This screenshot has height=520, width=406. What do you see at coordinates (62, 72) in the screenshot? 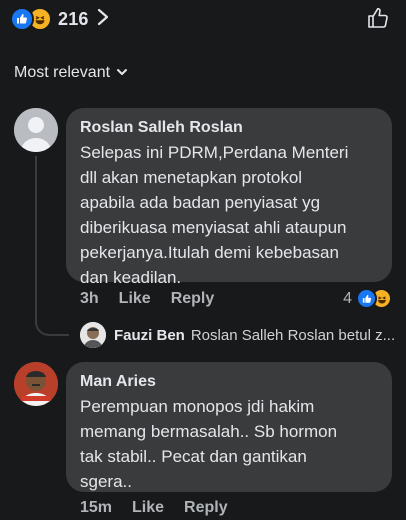
I see `sort-label: Most relevant` at bounding box center [62, 72].